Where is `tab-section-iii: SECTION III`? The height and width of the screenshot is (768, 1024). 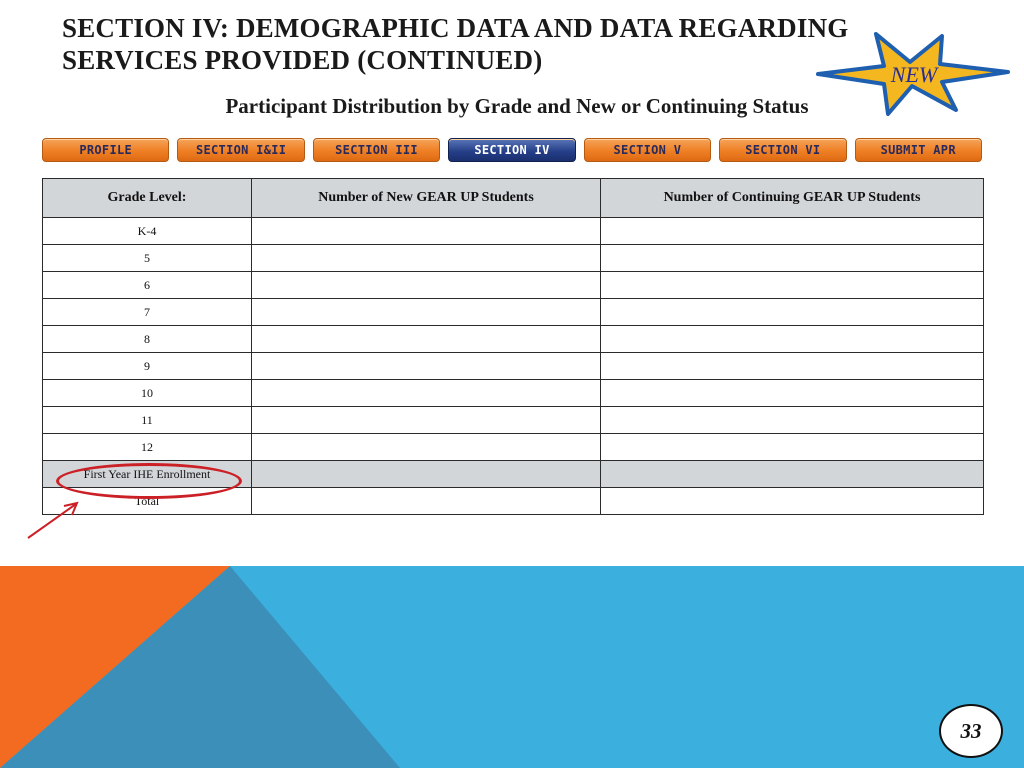 tab-section-iii: SECTION III is located at coordinates (376, 150).